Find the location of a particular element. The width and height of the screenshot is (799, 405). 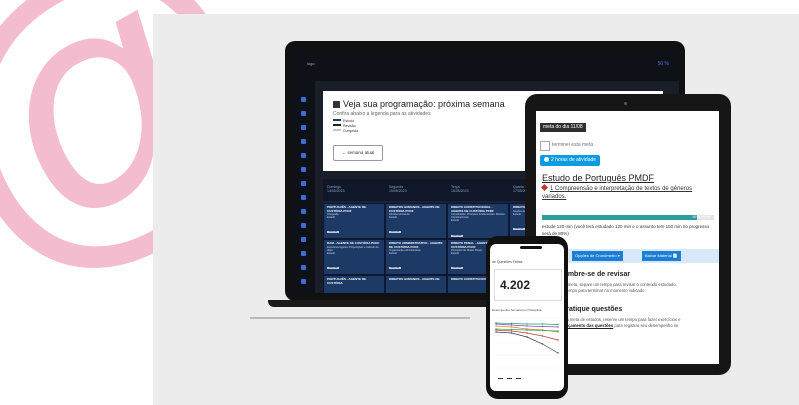

finished-checkbox-label: terminei esta meta is located at coordinates (573, 145).